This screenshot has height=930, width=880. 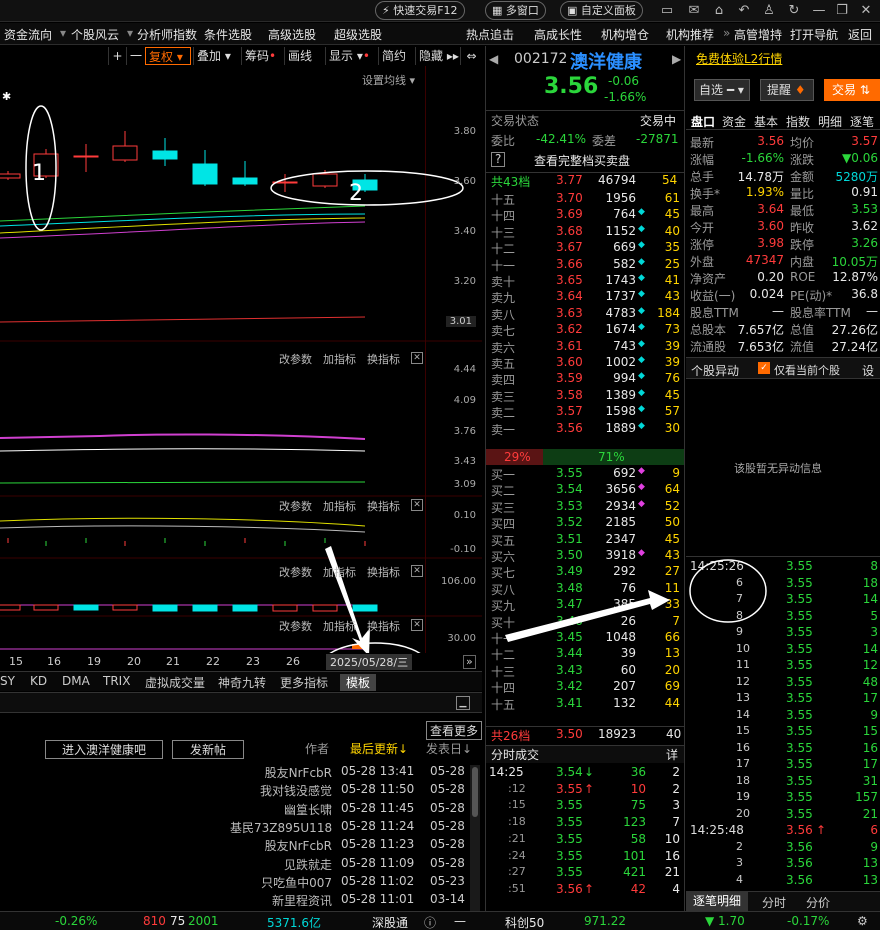 I want to click on buy-level-row: 买二 3.54 3656 ◆ 64, so click(x=585, y=490).